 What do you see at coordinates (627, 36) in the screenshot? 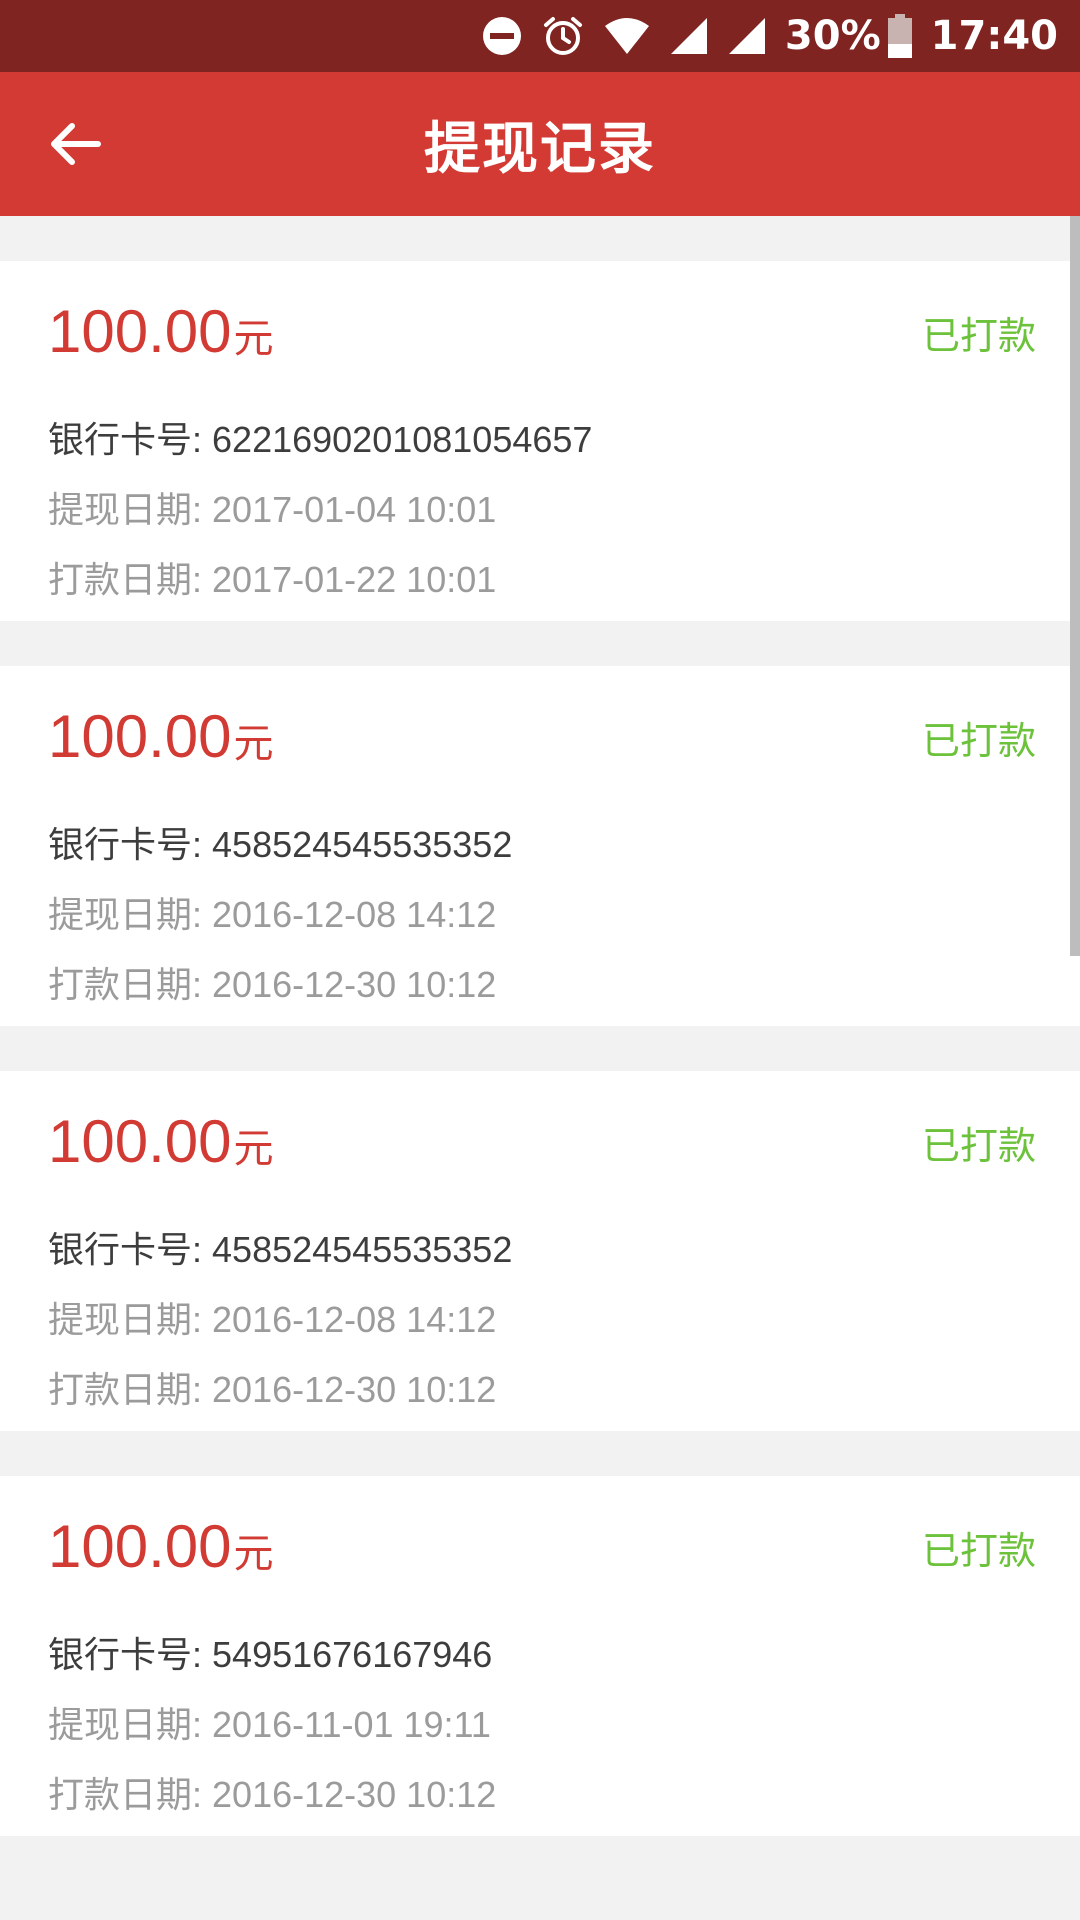
I see `wifi-icon` at bounding box center [627, 36].